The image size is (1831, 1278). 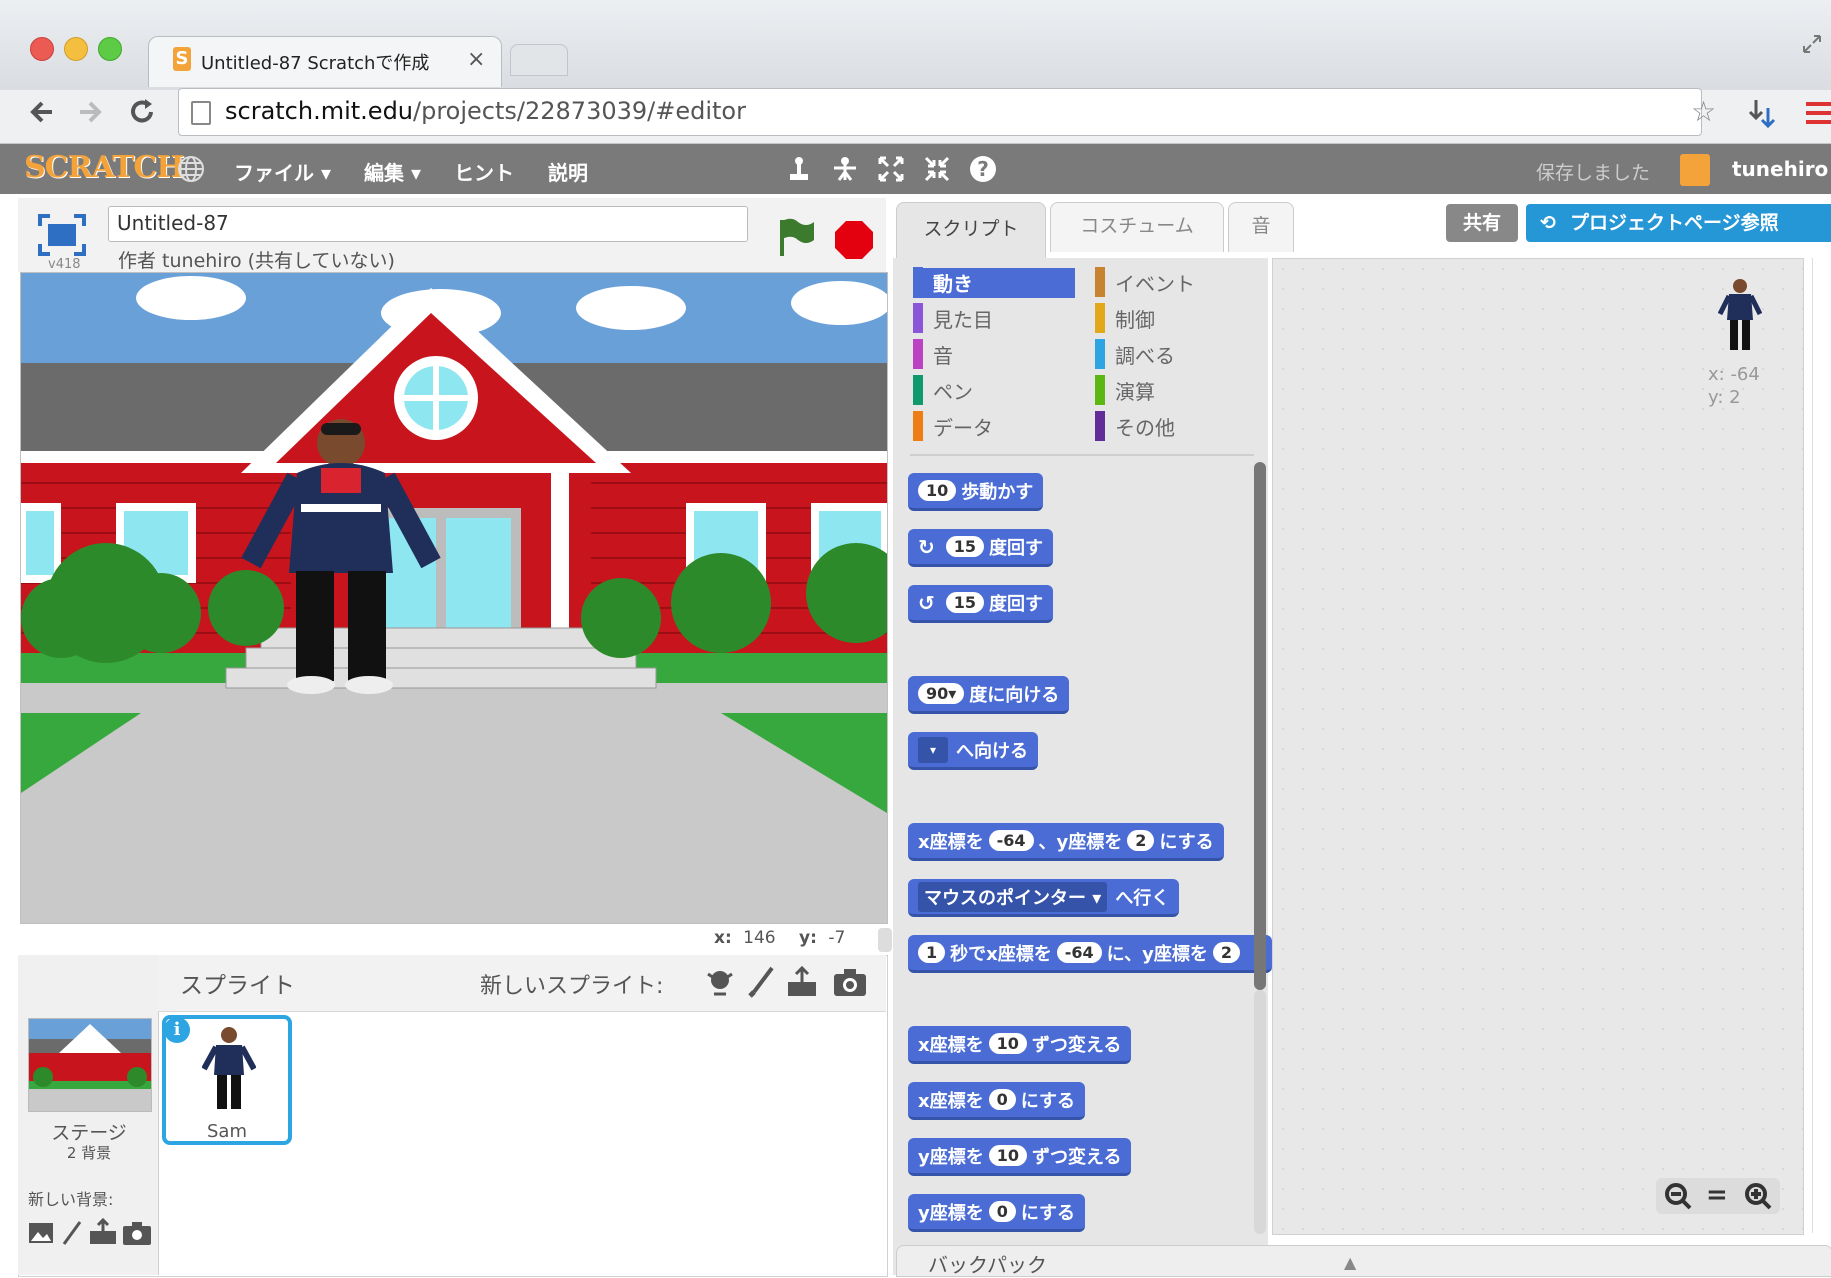 I want to click on share-button: 共有, so click(x=1482, y=223).